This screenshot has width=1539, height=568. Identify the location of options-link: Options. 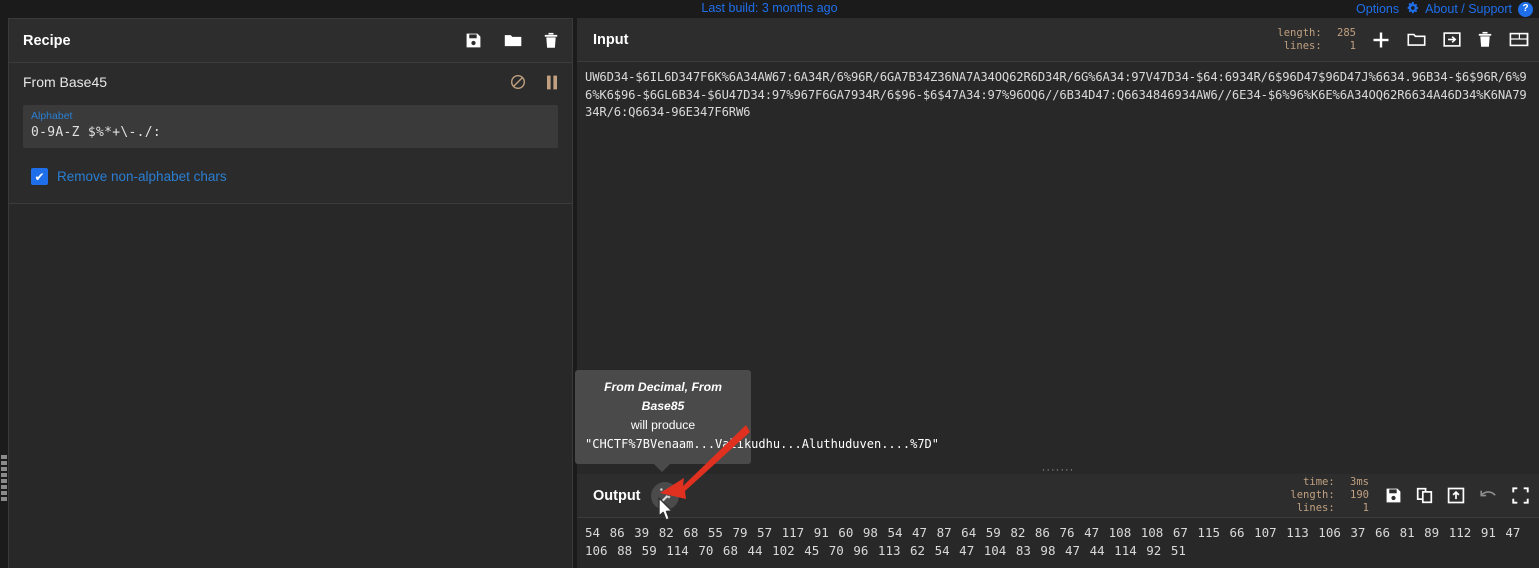
(1377, 9).